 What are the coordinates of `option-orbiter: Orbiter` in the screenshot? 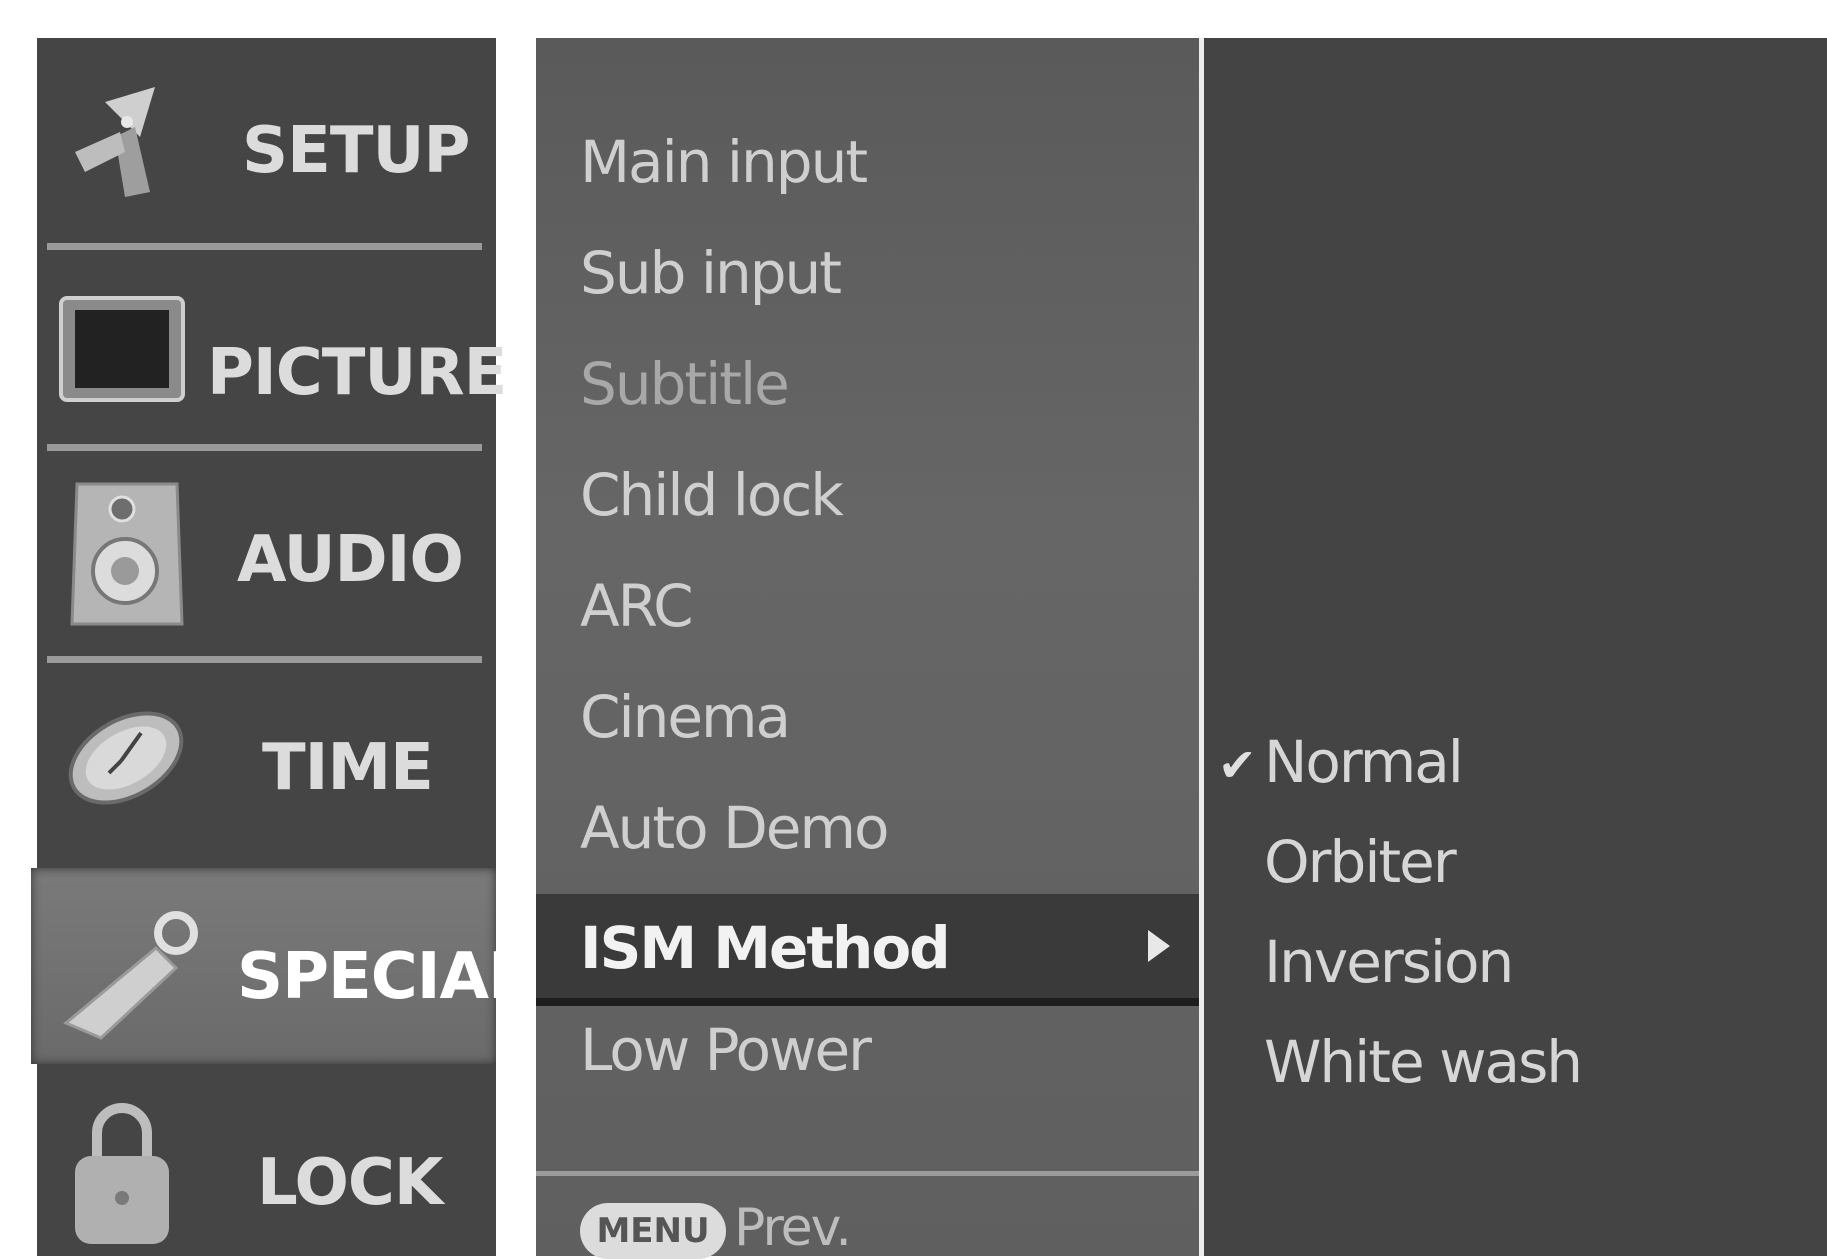 It's located at (1360, 862).